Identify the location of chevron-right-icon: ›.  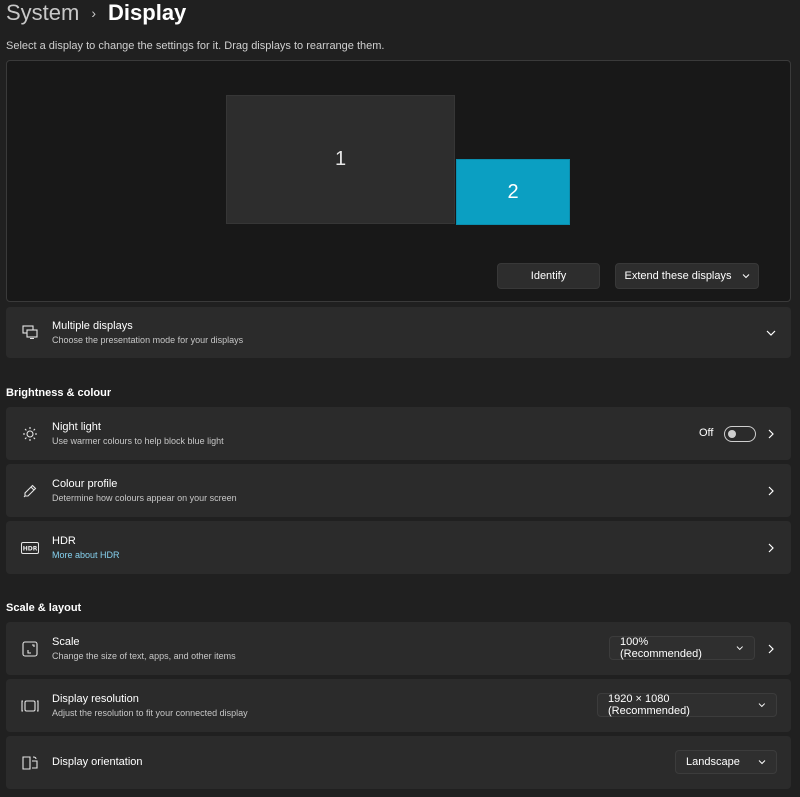
(94, 13).